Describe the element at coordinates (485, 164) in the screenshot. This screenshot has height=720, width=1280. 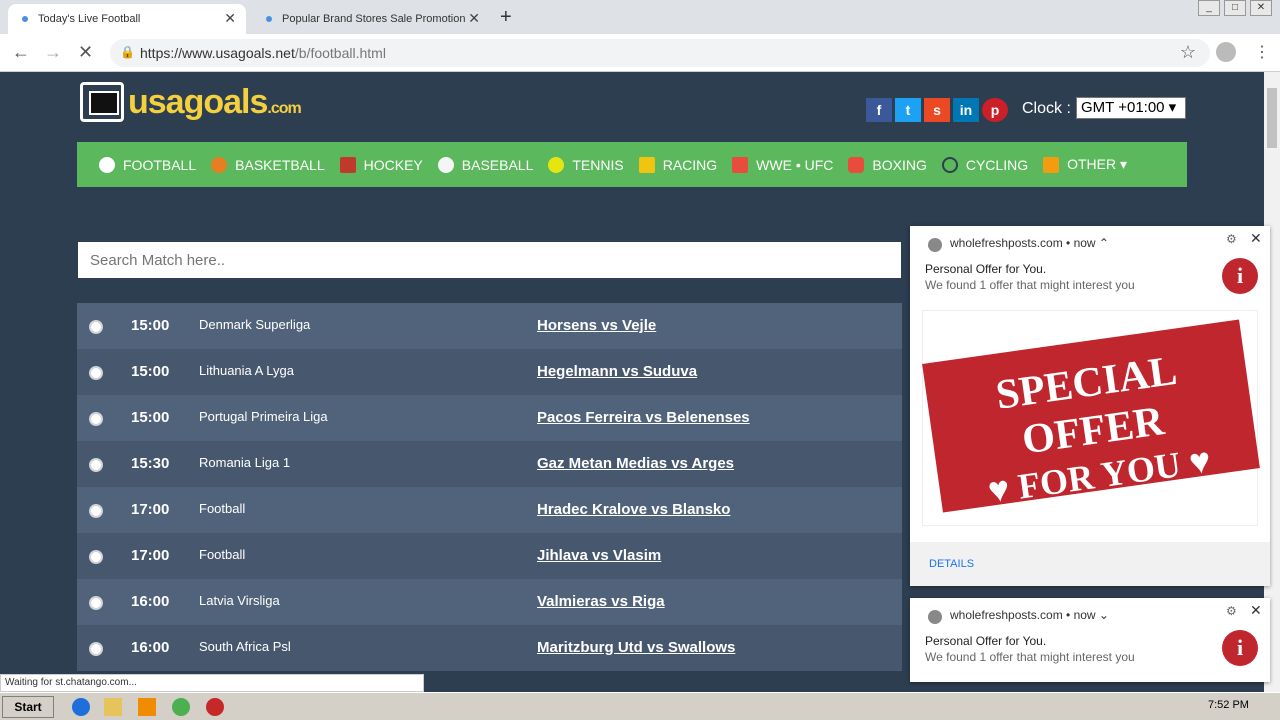
I see `nav-baseball: BASEBALL` at that location.